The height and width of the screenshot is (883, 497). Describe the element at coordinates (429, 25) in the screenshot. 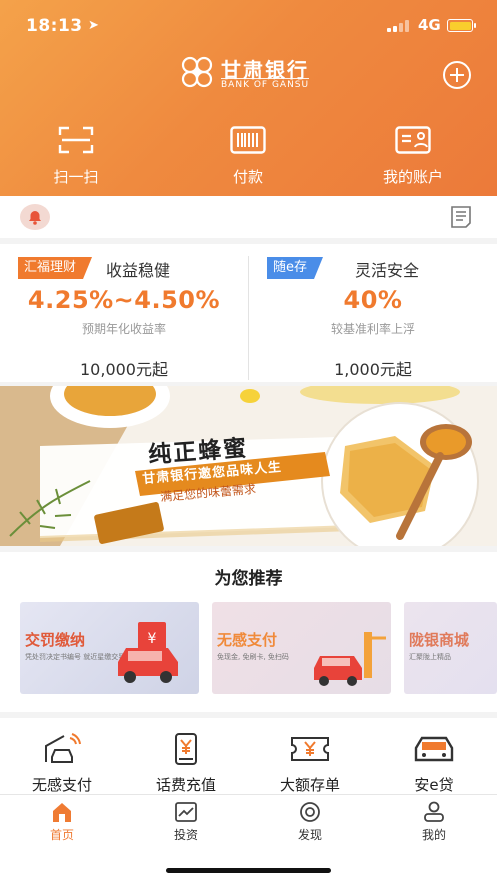

I see `network-type: 4G` at that location.